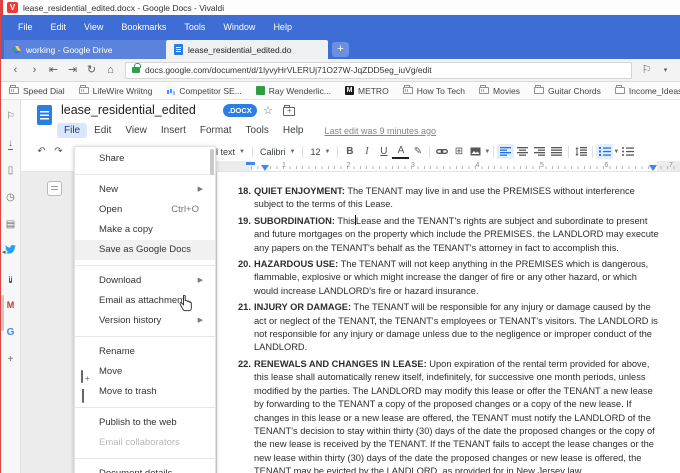 This screenshot has width=680, height=473. Describe the element at coordinates (257, 130) in the screenshot. I see `docs-menu-tools: Tools` at that location.